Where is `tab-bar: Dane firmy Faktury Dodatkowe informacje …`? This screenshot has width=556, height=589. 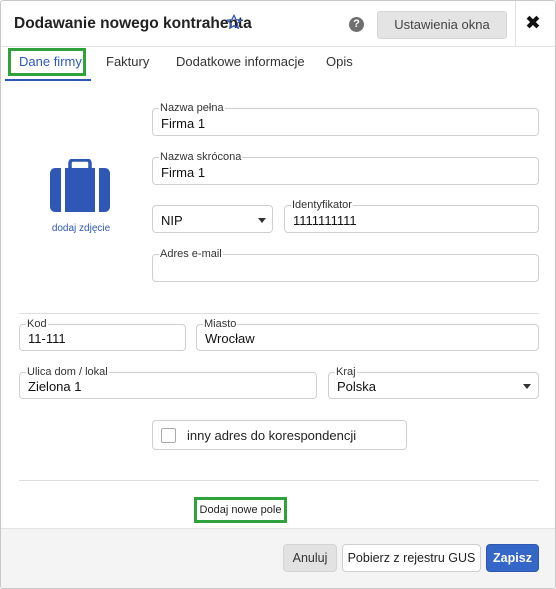
tab-bar: Dane firmy Faktury Dodatkowe informacje … is located at coordinates (278, 65).